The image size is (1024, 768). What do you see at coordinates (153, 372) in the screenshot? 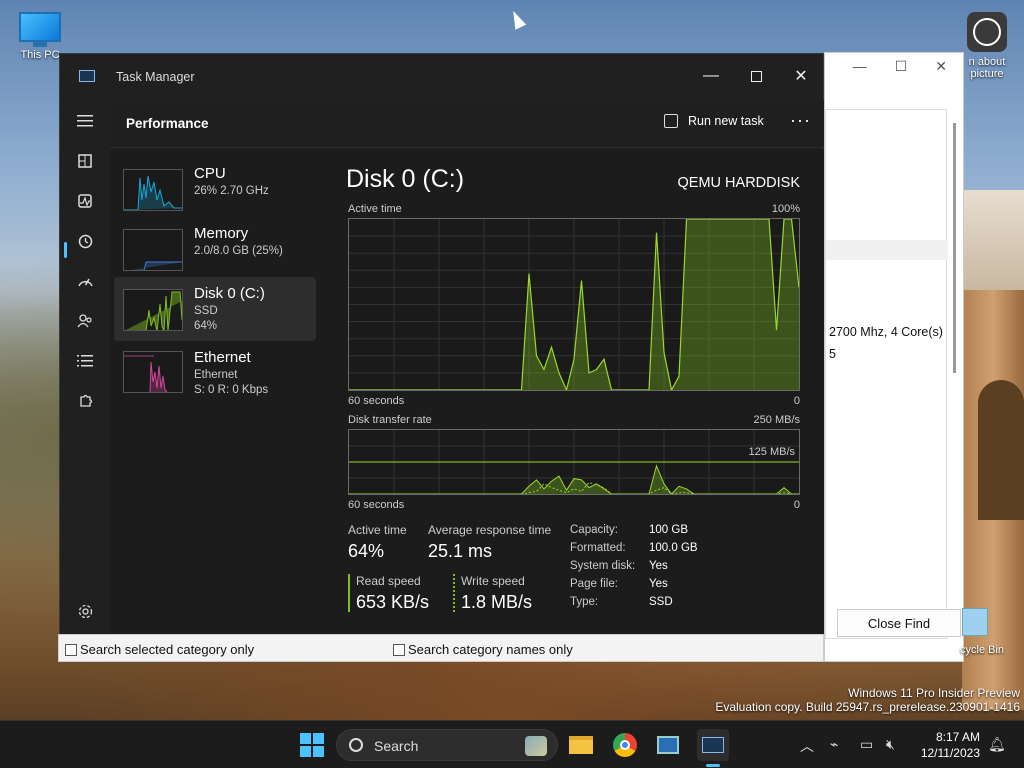
I see `ethernet-thumbnail` at bounding box center [153, 372].